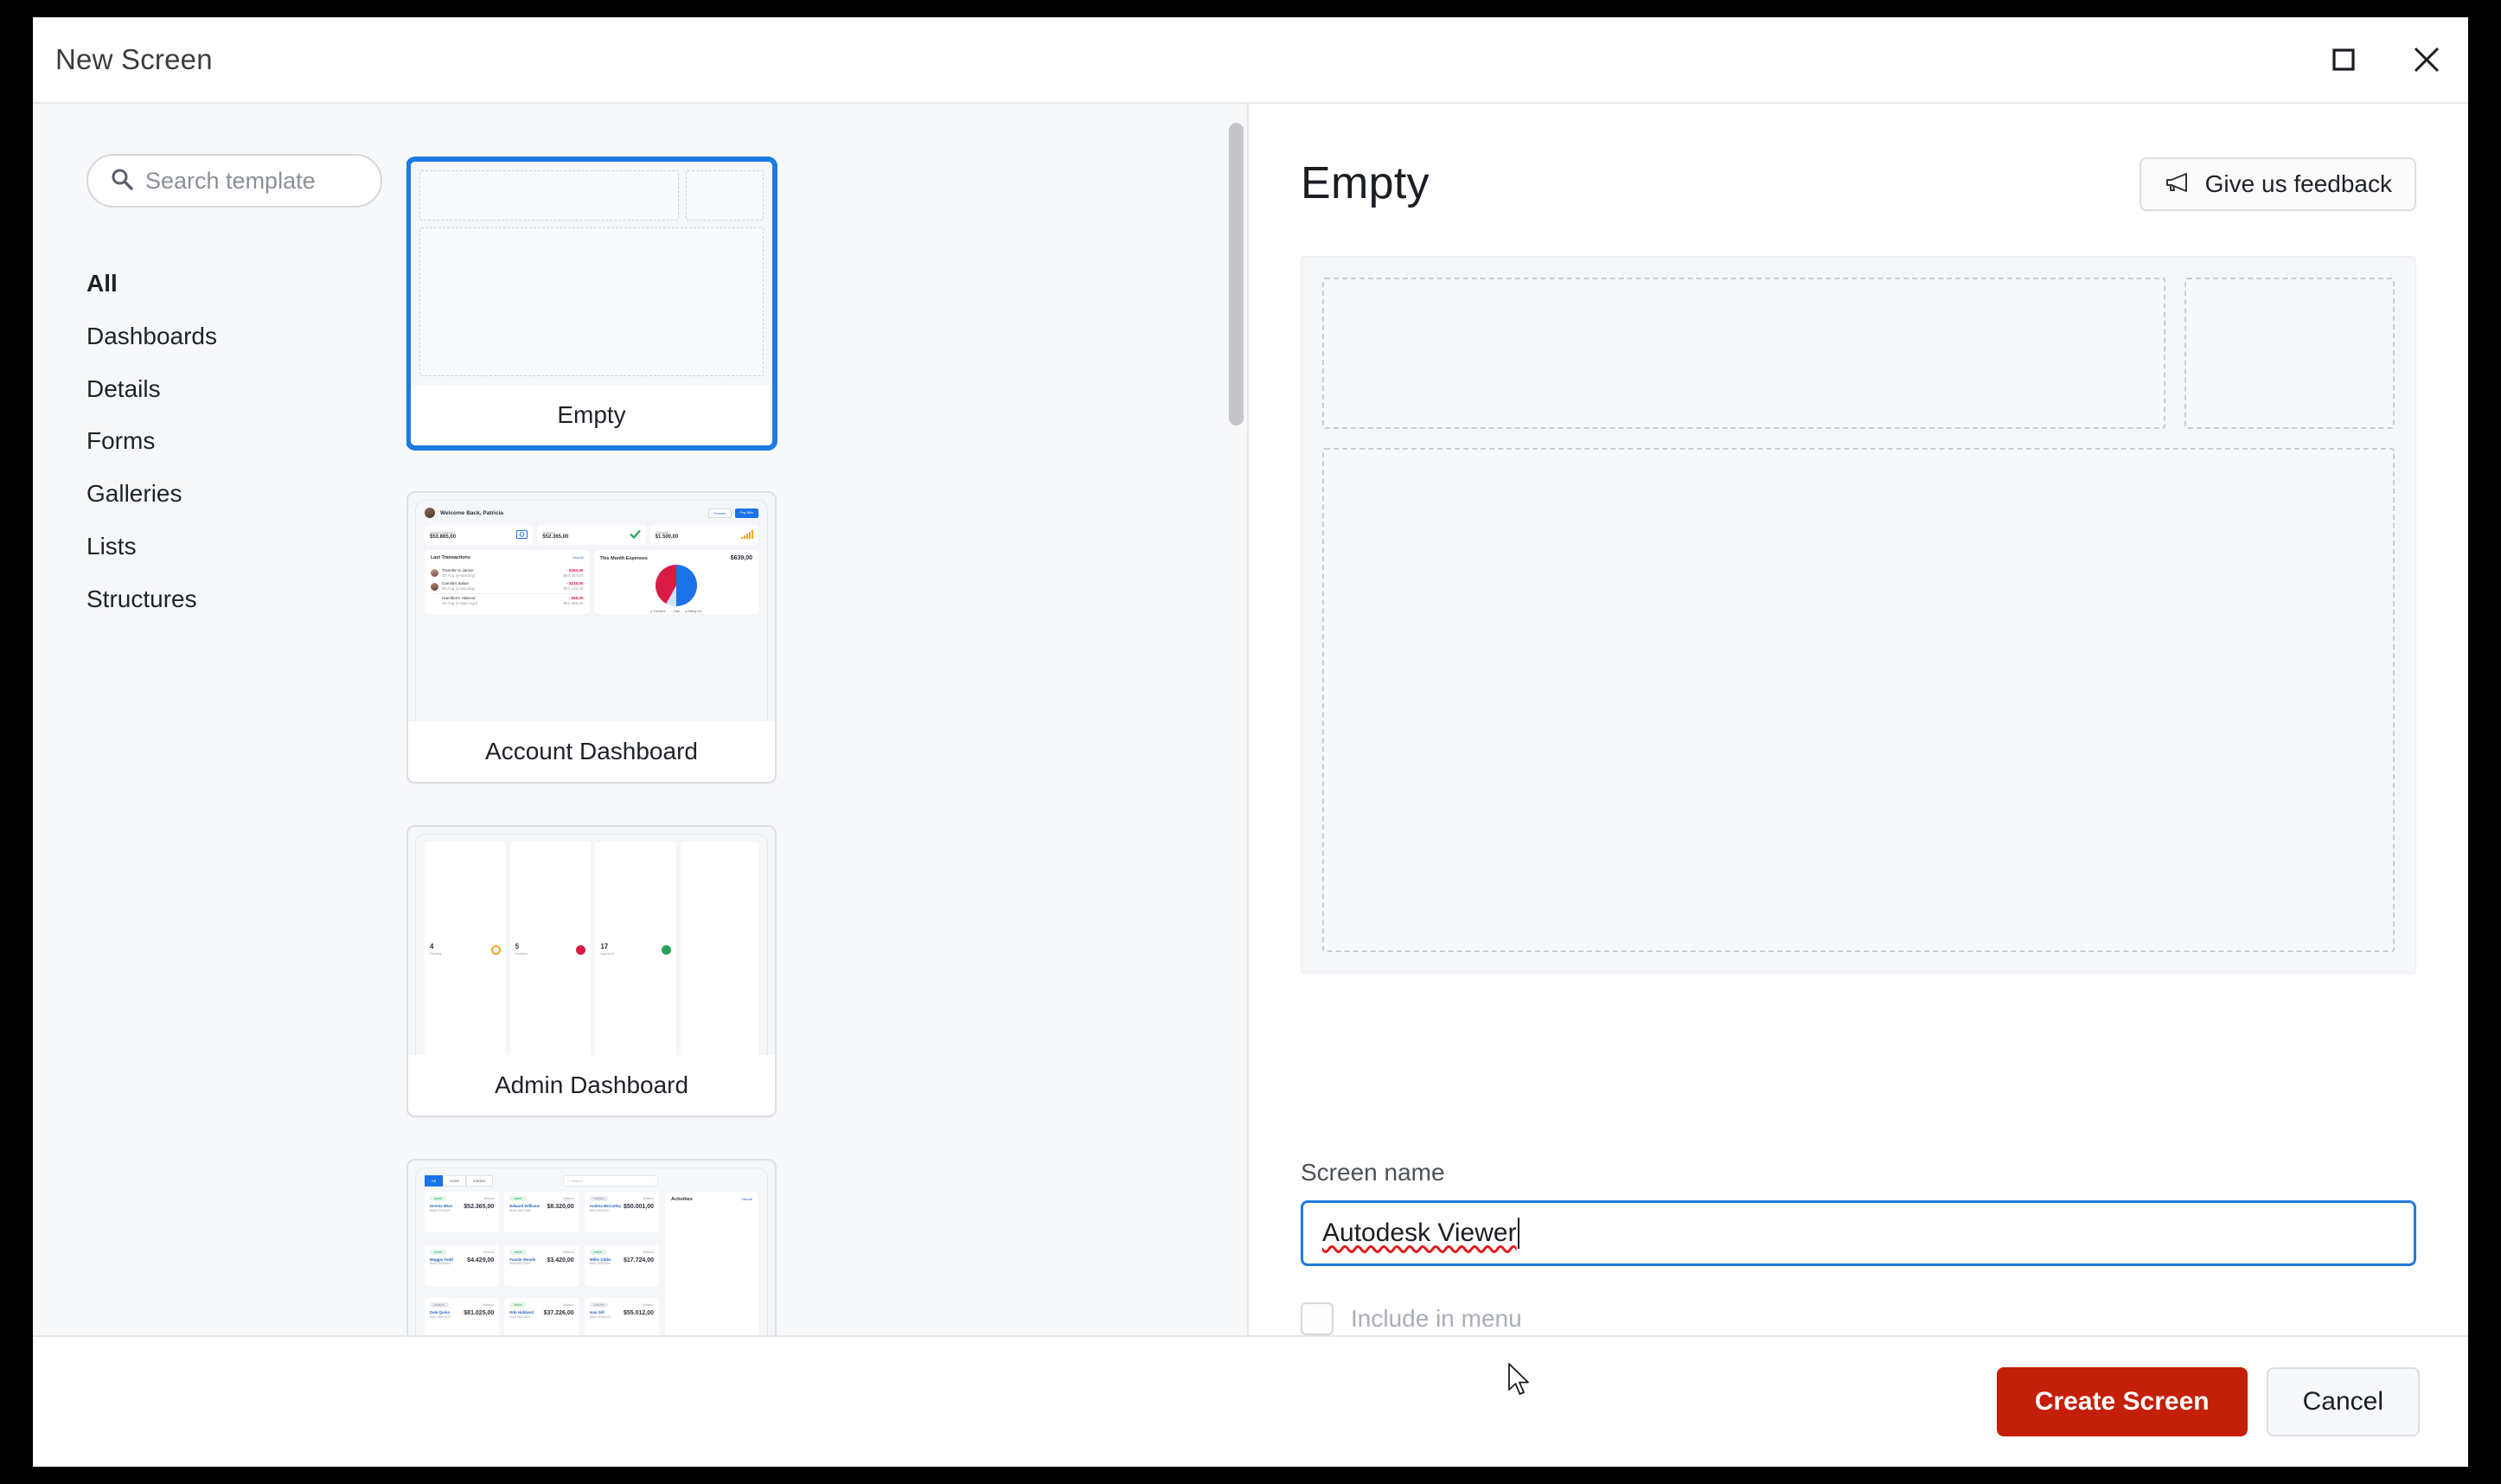  Describe the element at coordinates (246, 441) in the screenshot. I see `category-item-forms: Forms` at that location.